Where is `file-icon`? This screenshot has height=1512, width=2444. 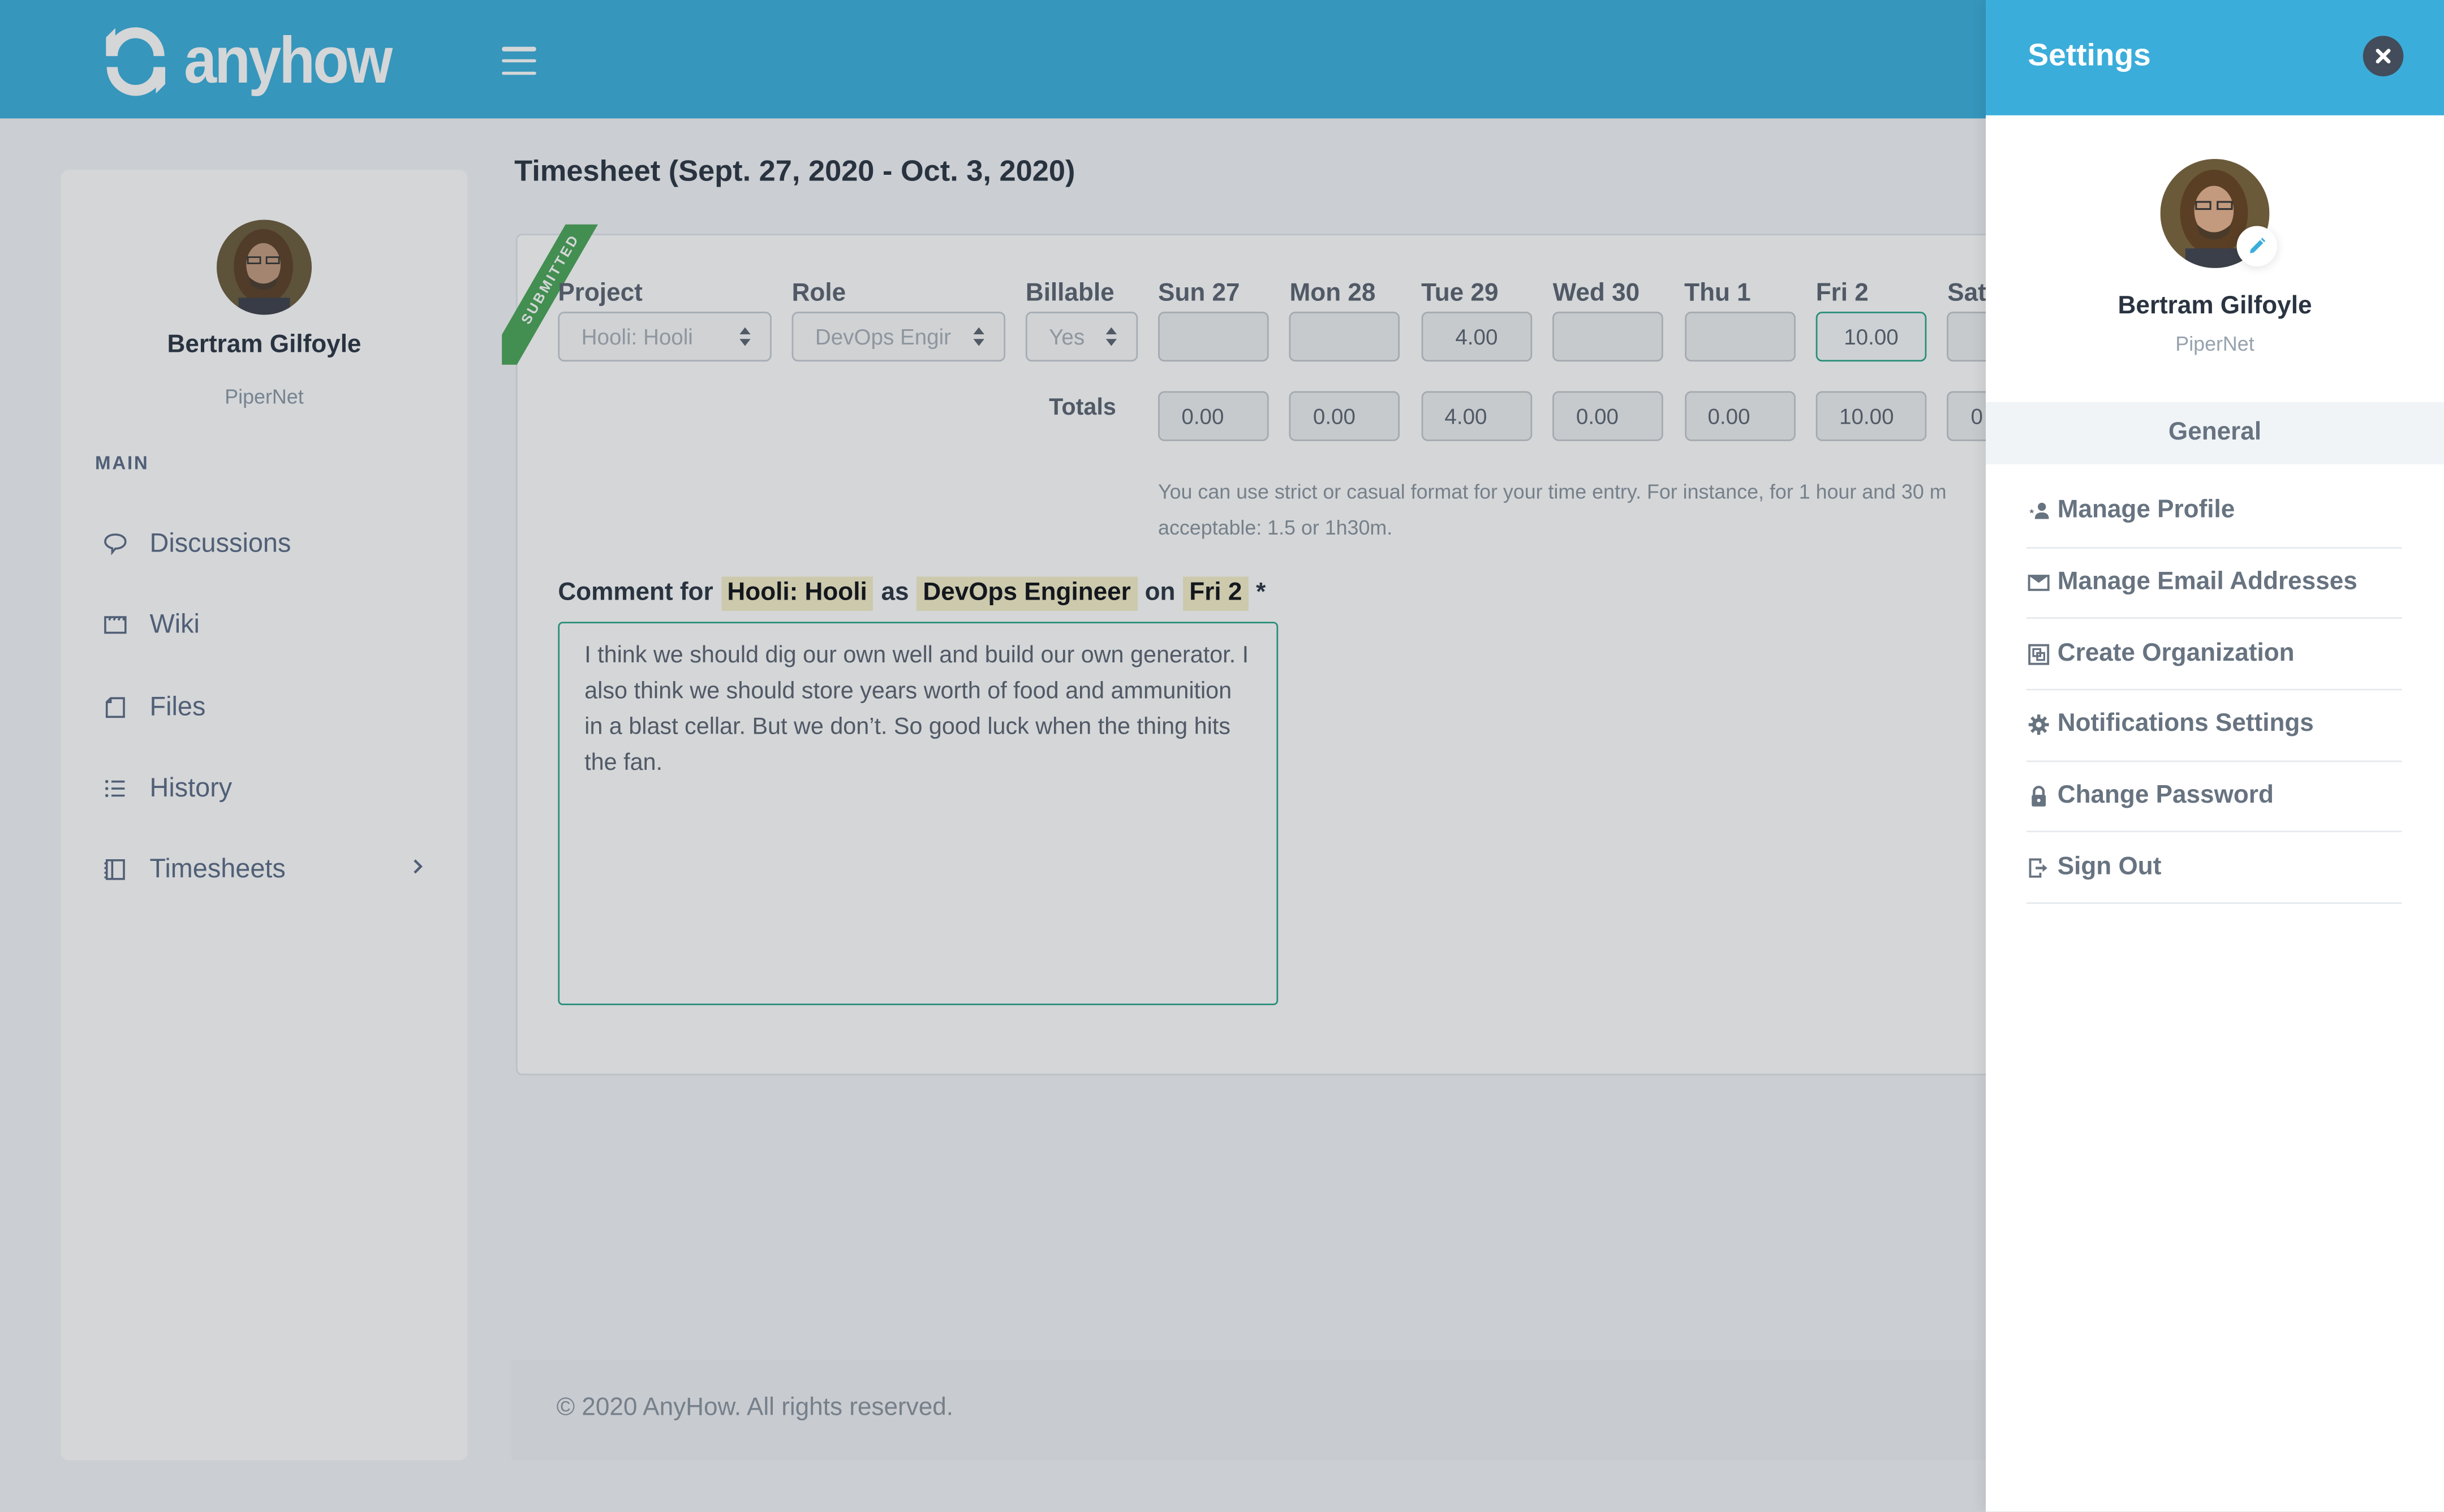
file-icon is located at coordinates (116, 707).